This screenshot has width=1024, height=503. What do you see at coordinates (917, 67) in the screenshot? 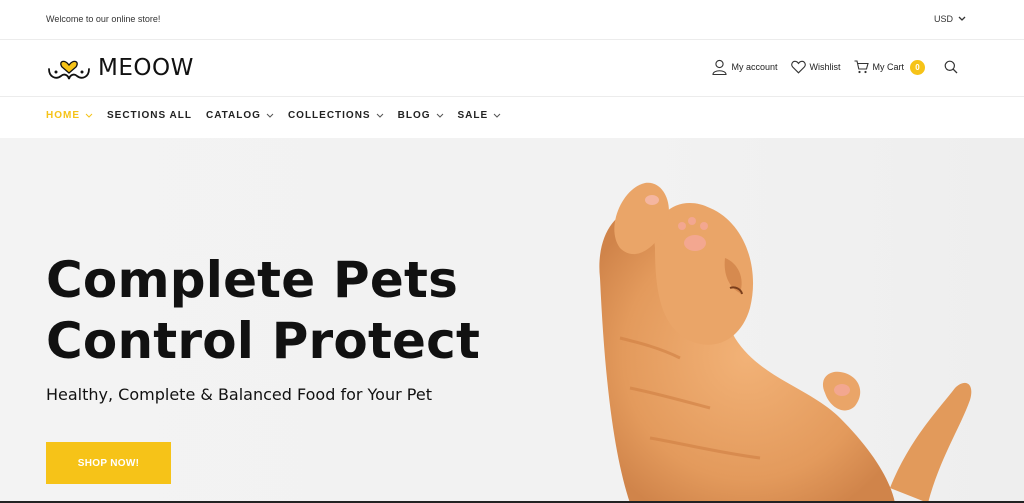
I see `cart-count-badge: 0` at bounding box center [917, 67].